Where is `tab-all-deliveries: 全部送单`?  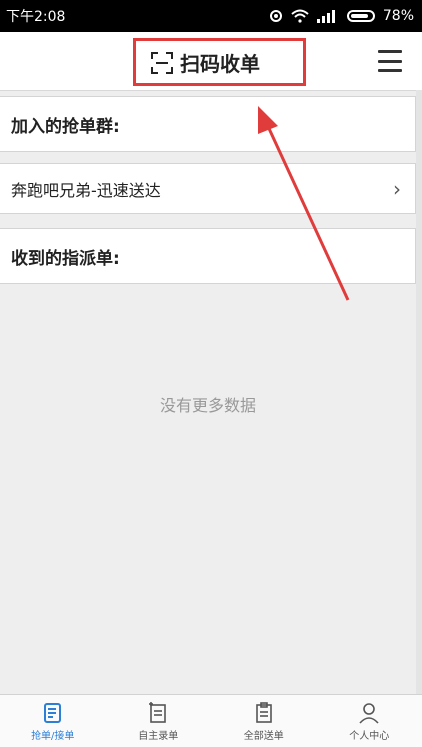 tab-all-deliveries: 全部送单 is located at coordinates (264, 721).